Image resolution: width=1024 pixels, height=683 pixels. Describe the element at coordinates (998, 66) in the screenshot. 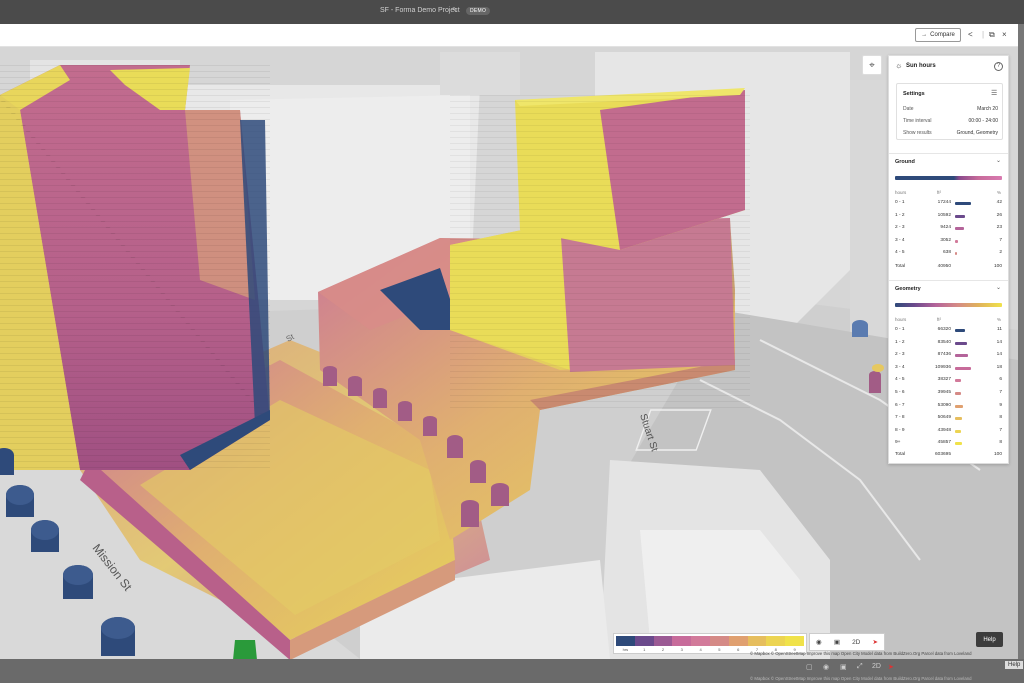

I see `help-circle-icon: ?` at that location.